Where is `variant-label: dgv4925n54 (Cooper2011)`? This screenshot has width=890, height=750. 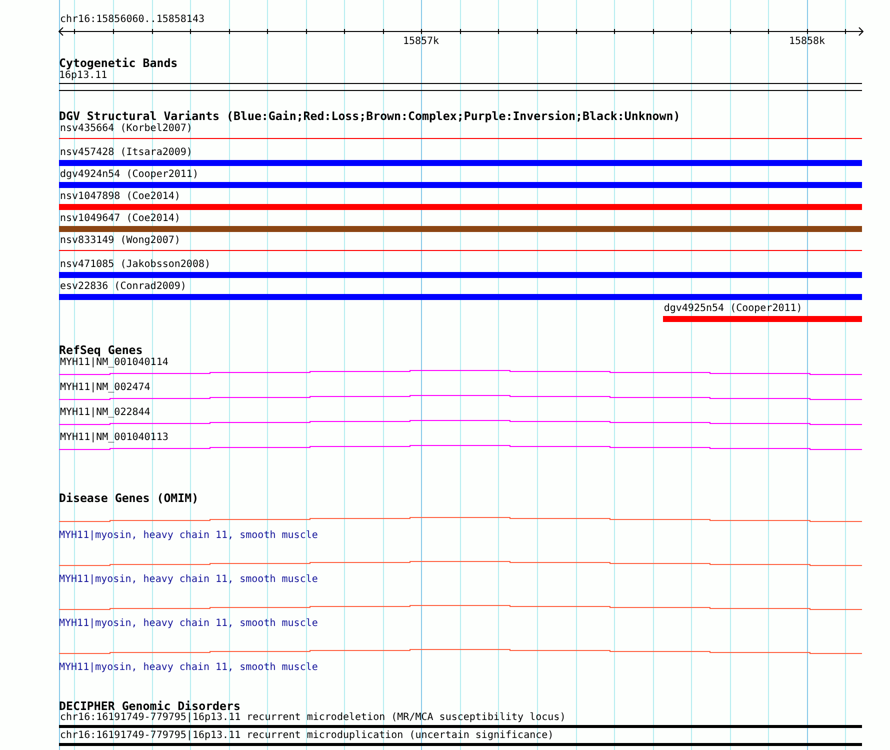
variant-label: dgv4925n54 (Cooper2011) is located at coordinates (732, 308).